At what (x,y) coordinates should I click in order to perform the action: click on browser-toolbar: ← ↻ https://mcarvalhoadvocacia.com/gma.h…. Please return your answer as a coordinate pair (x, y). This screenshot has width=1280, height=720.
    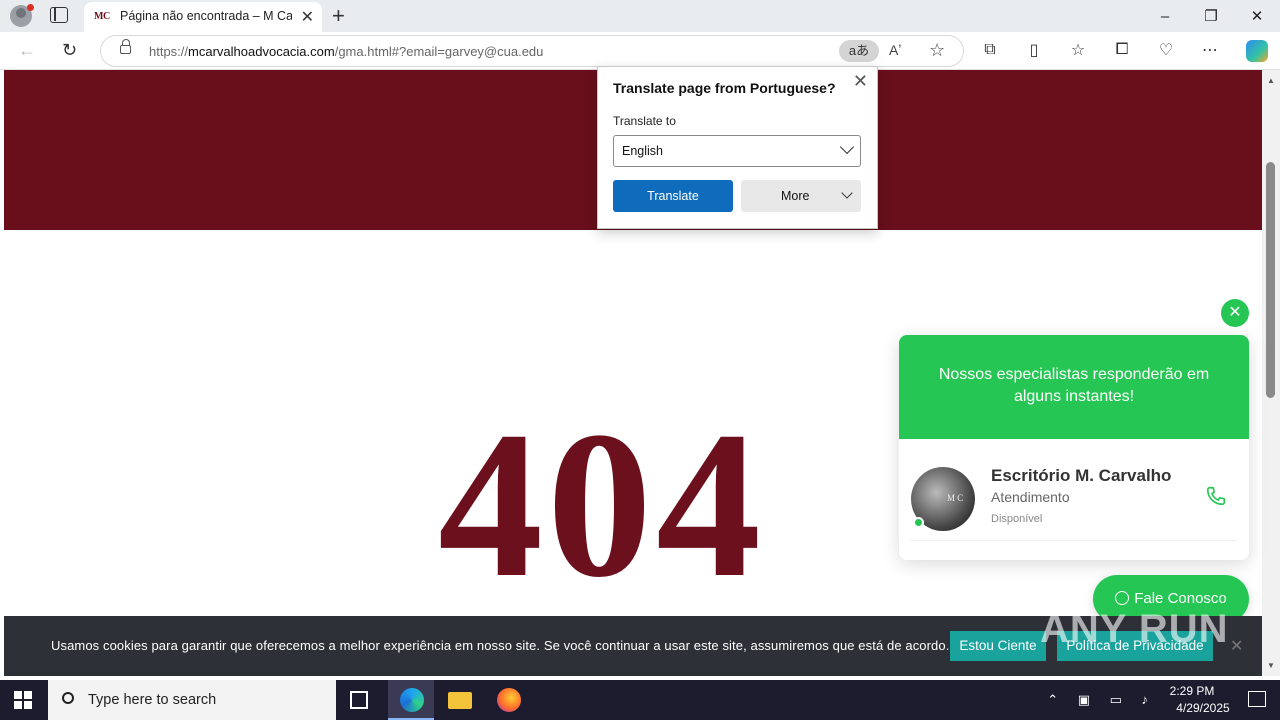
    Looking at the image, I should click on (640, 51).